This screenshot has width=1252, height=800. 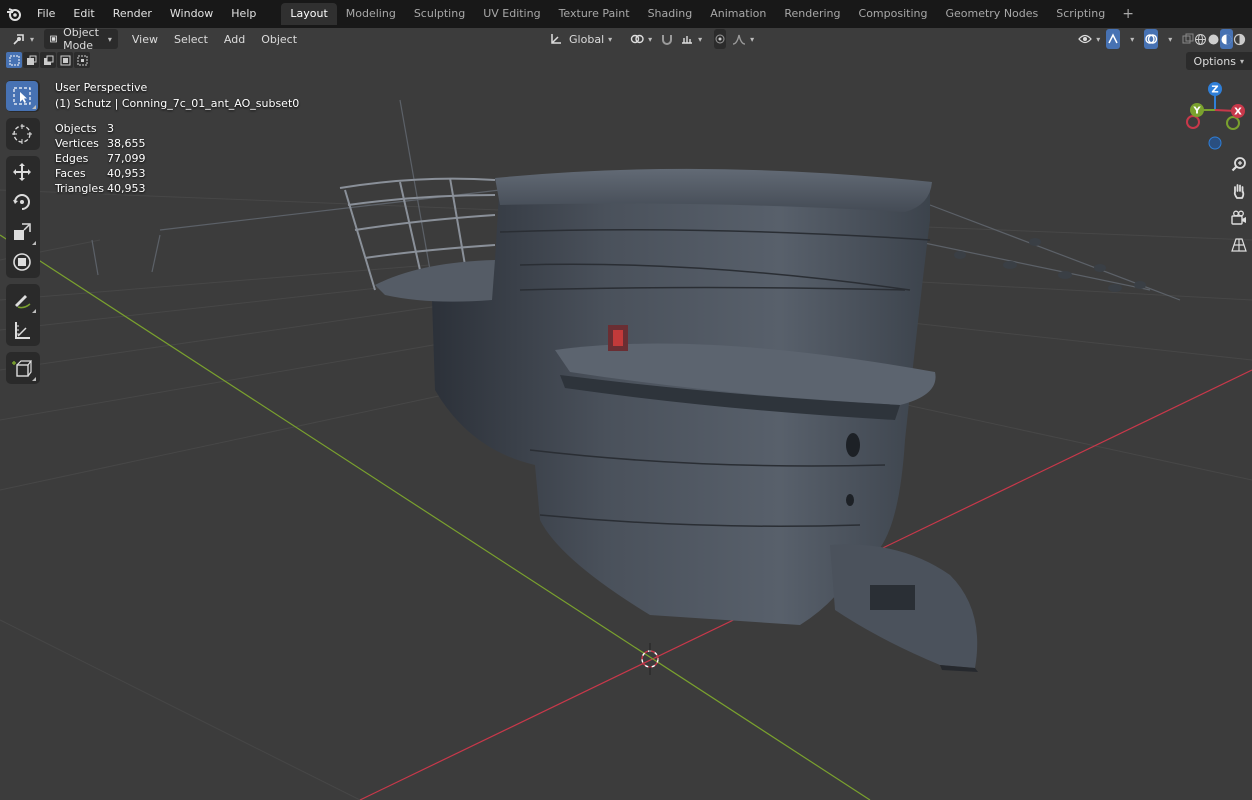 What do you see at coordinates (101, 87) in the screenshot?
I see `view-name: User Perspective` at bounding box center [101, 87].